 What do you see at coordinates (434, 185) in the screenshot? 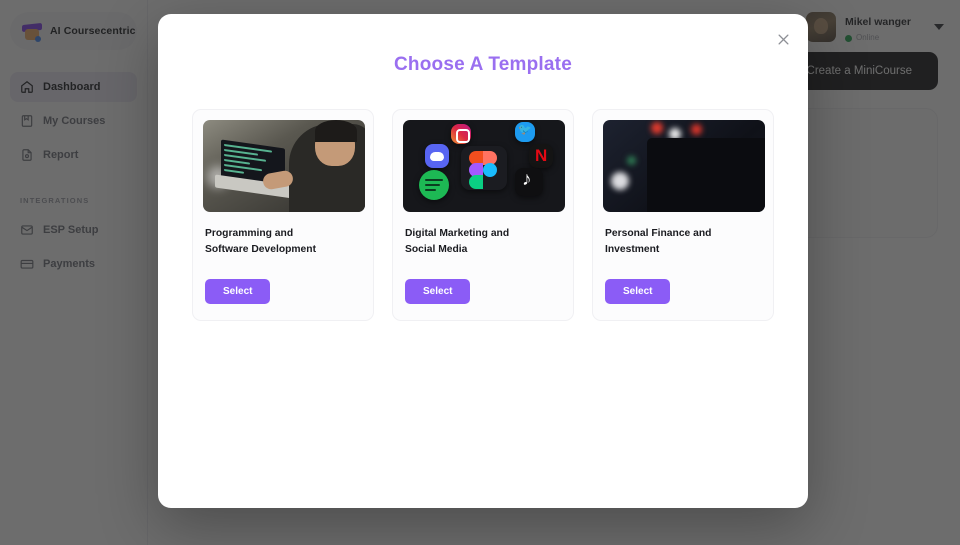
I see `spotify-icon` at bounding box center [434, 185].